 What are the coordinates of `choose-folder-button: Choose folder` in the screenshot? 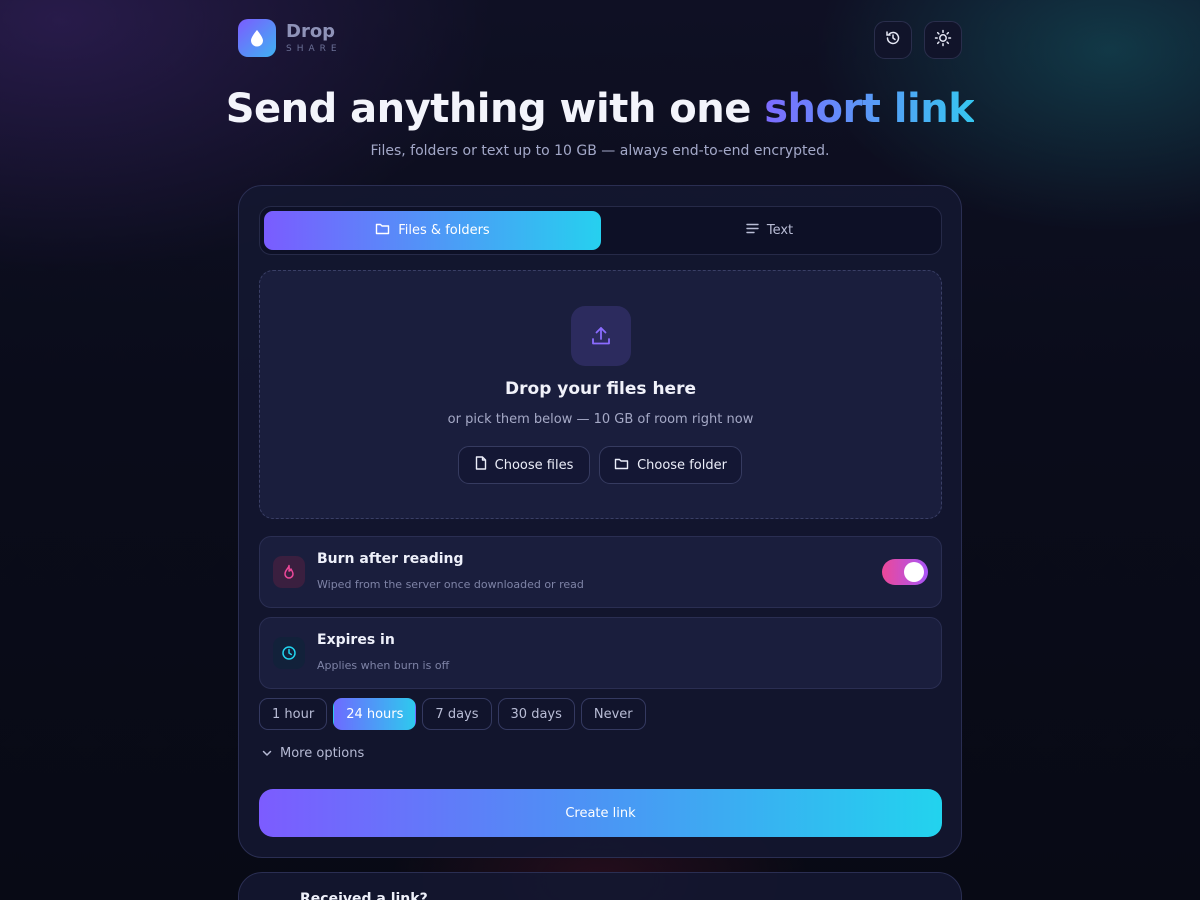 It's located at (670, 465).